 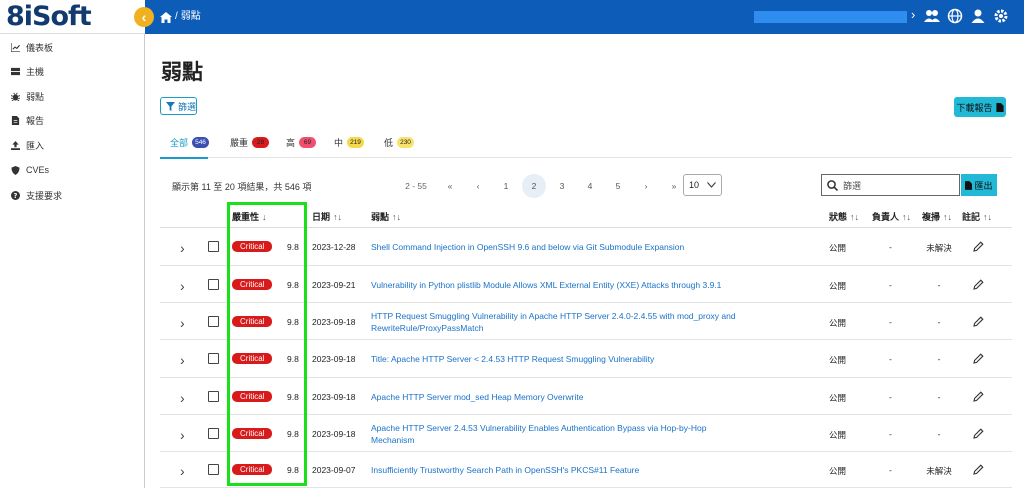 I want to click on globe-icon, so click(x=955, y=16).